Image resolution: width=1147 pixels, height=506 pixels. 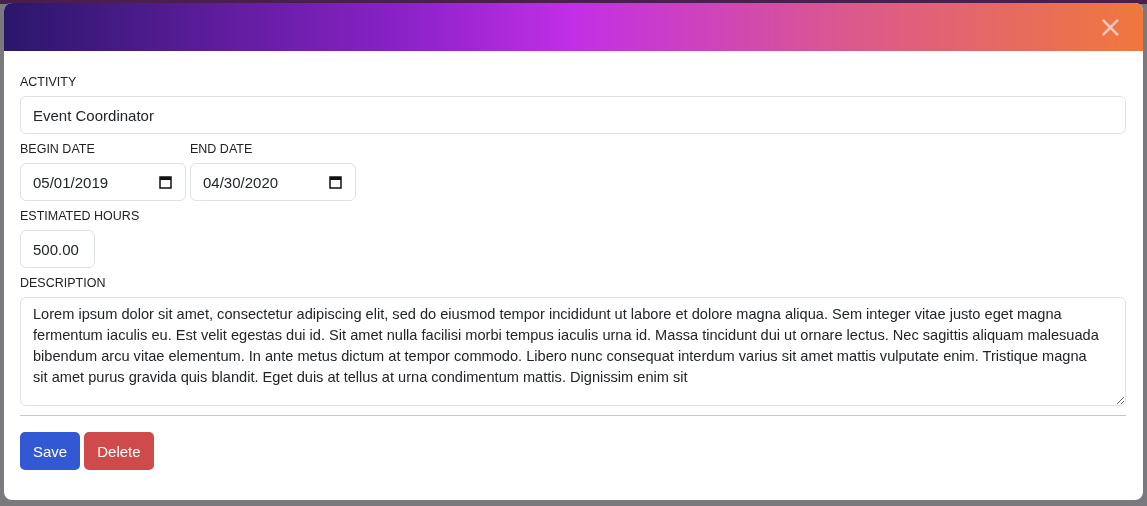 What do you see at coordinates (58, 149) in the screenshot?
I see `field-label: BEGIN DATE` at bounding box center [58, 149].